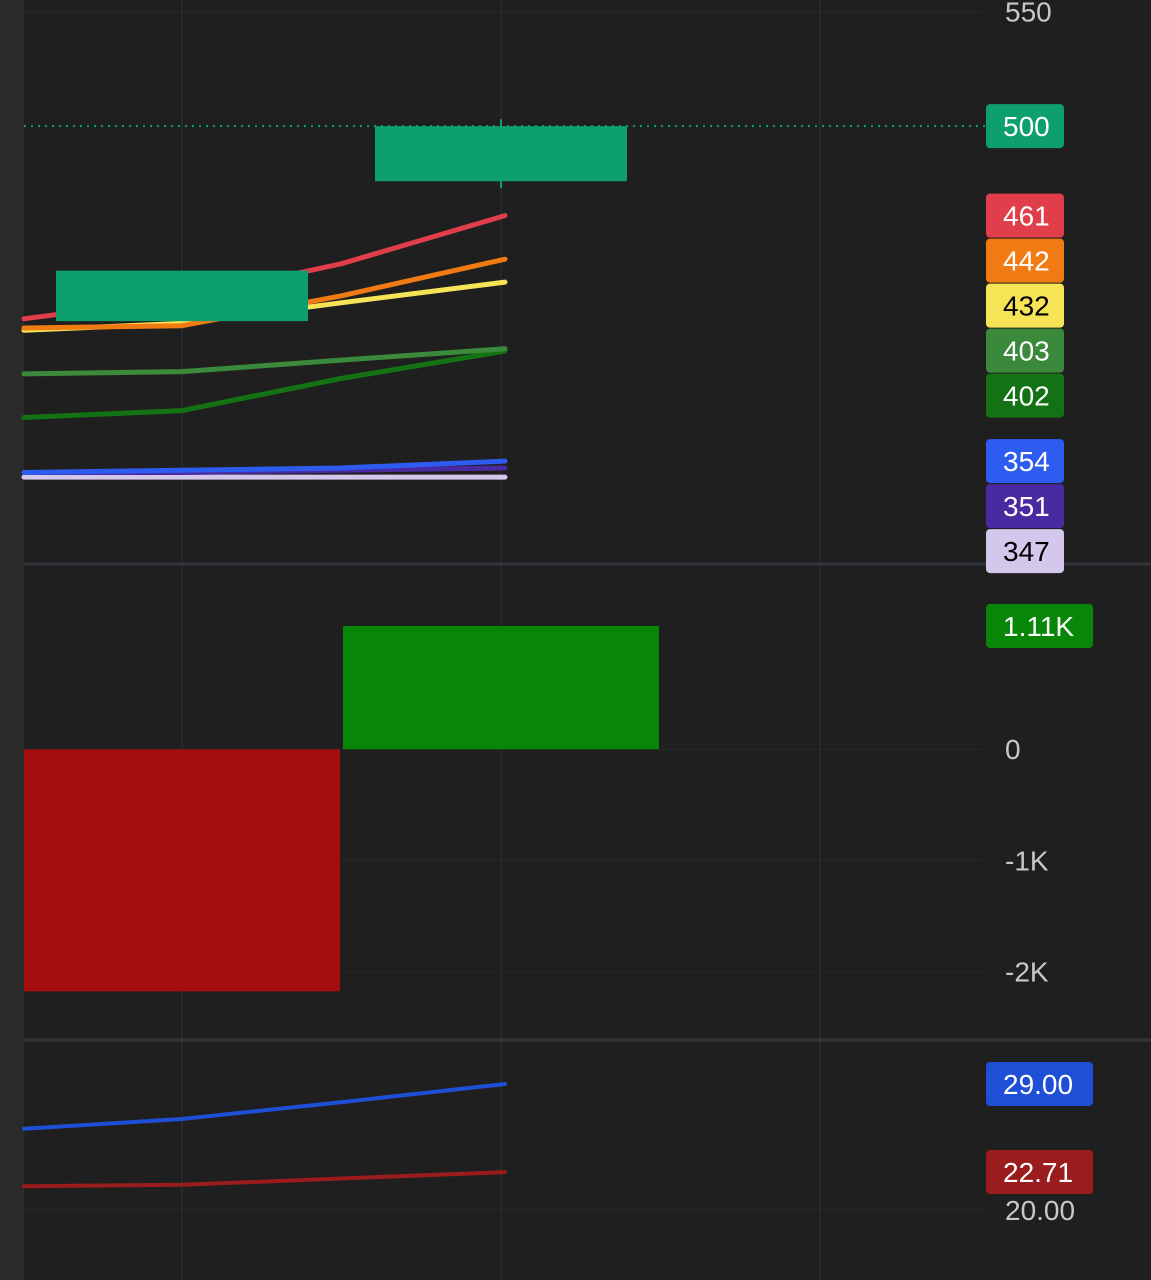  I want to click on ma-badge-6-label: 351, so click(1026, 506).